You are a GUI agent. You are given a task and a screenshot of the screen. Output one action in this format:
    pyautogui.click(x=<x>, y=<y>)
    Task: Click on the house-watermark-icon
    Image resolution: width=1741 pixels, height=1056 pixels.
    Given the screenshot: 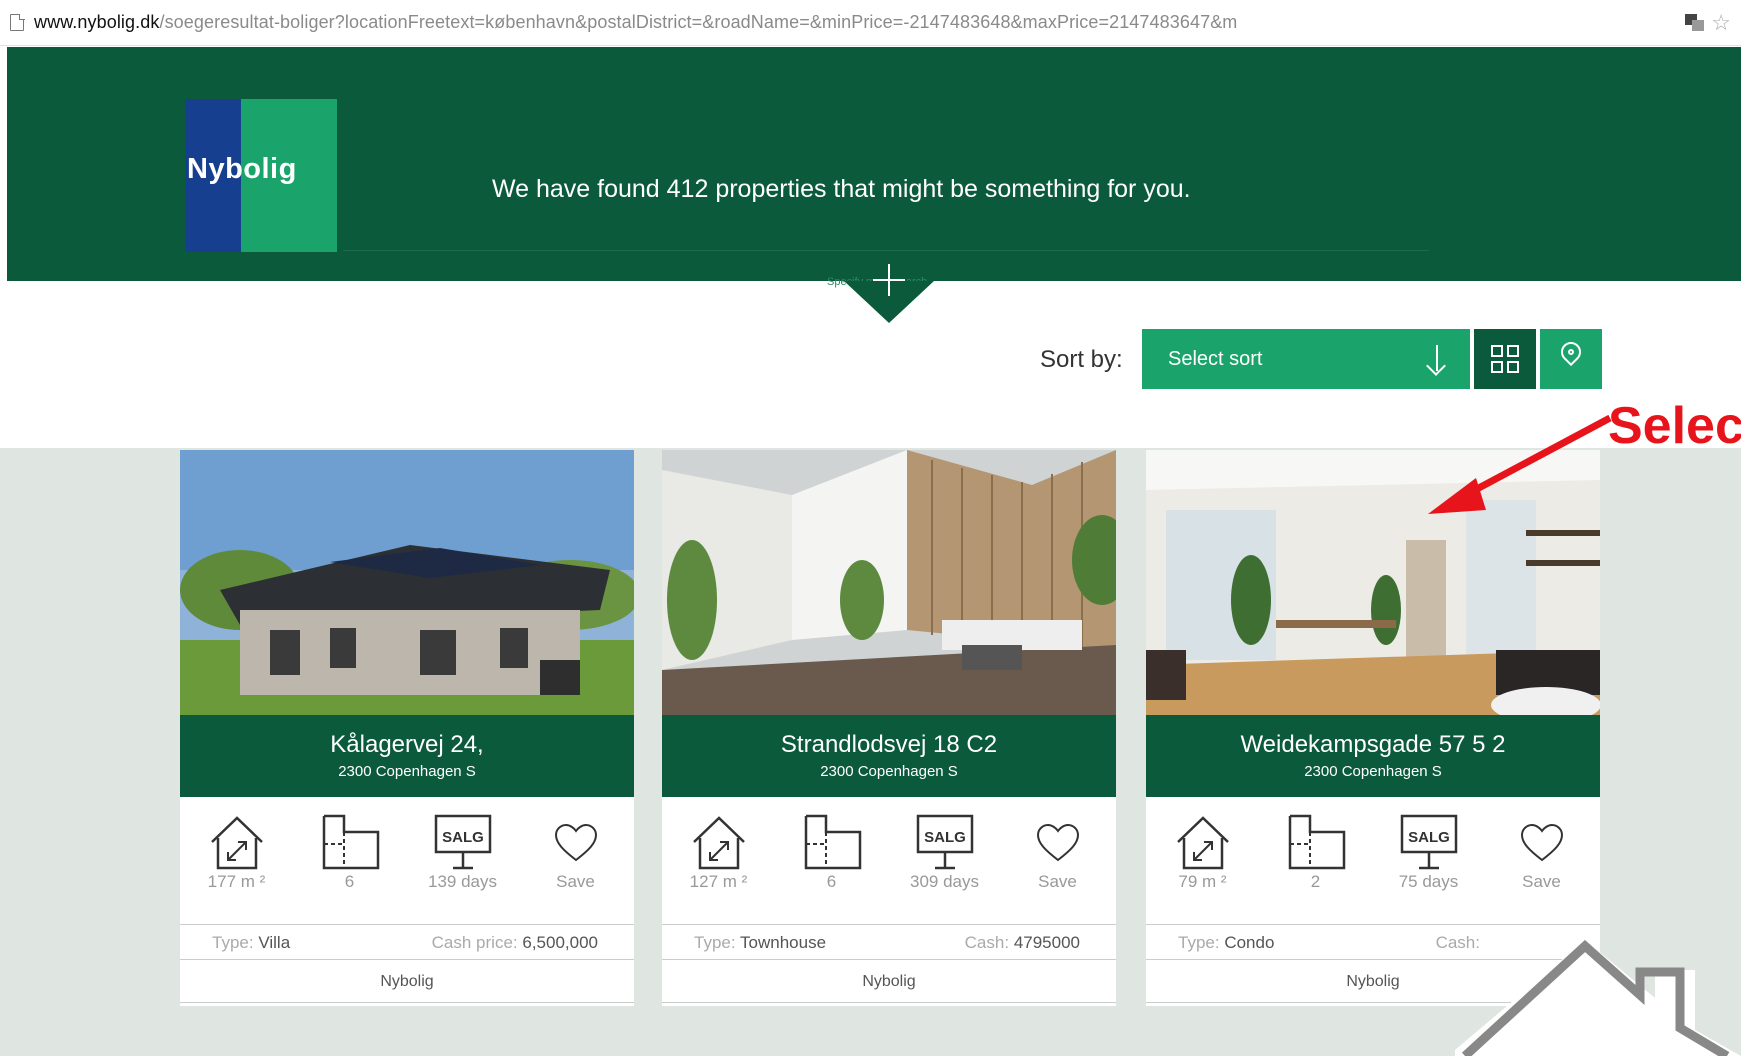 What is the action you would take?
    pyautogui.click(x=1598, y=998)
    